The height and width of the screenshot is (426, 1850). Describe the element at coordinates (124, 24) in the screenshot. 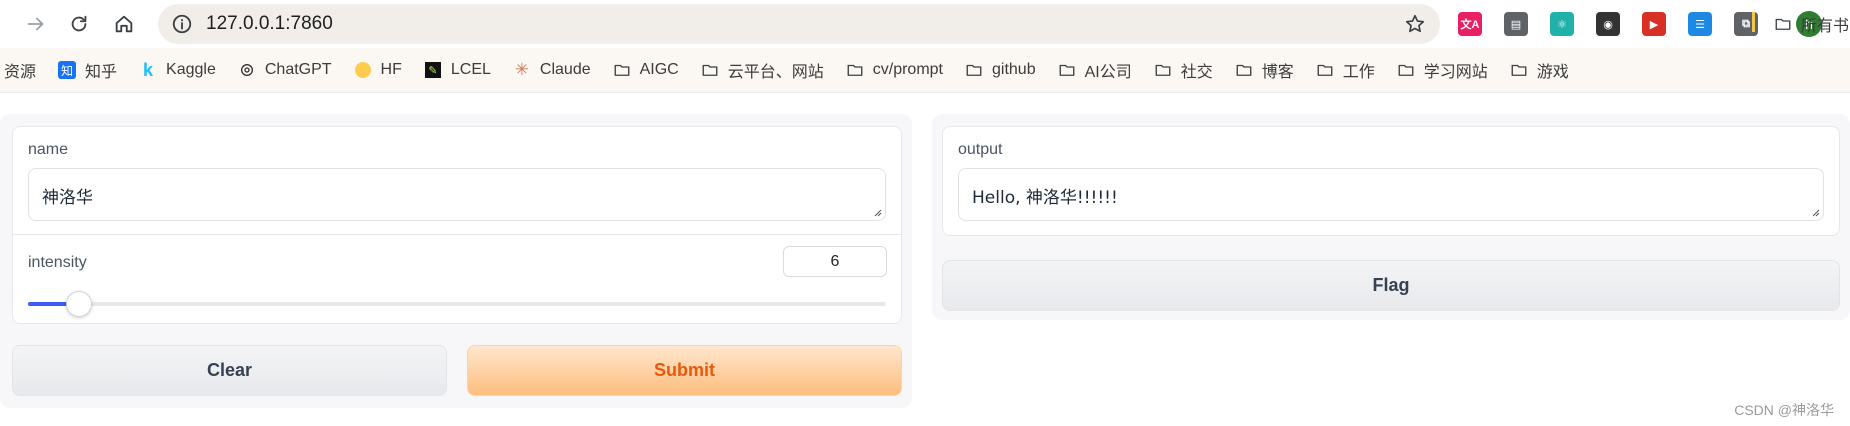

I see `home-icon` at that location.